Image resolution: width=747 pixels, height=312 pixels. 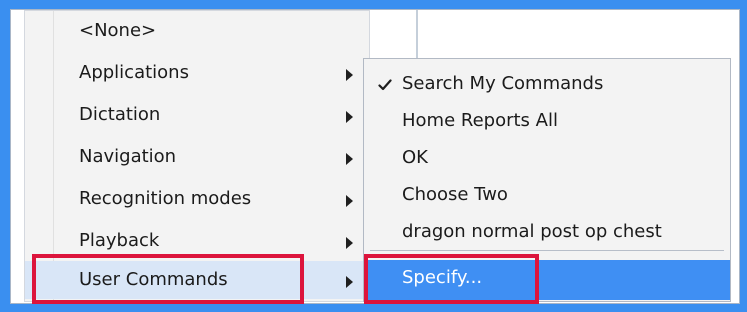 I want to click on menu-item-label: Navigation, so click(x=128, y=156).